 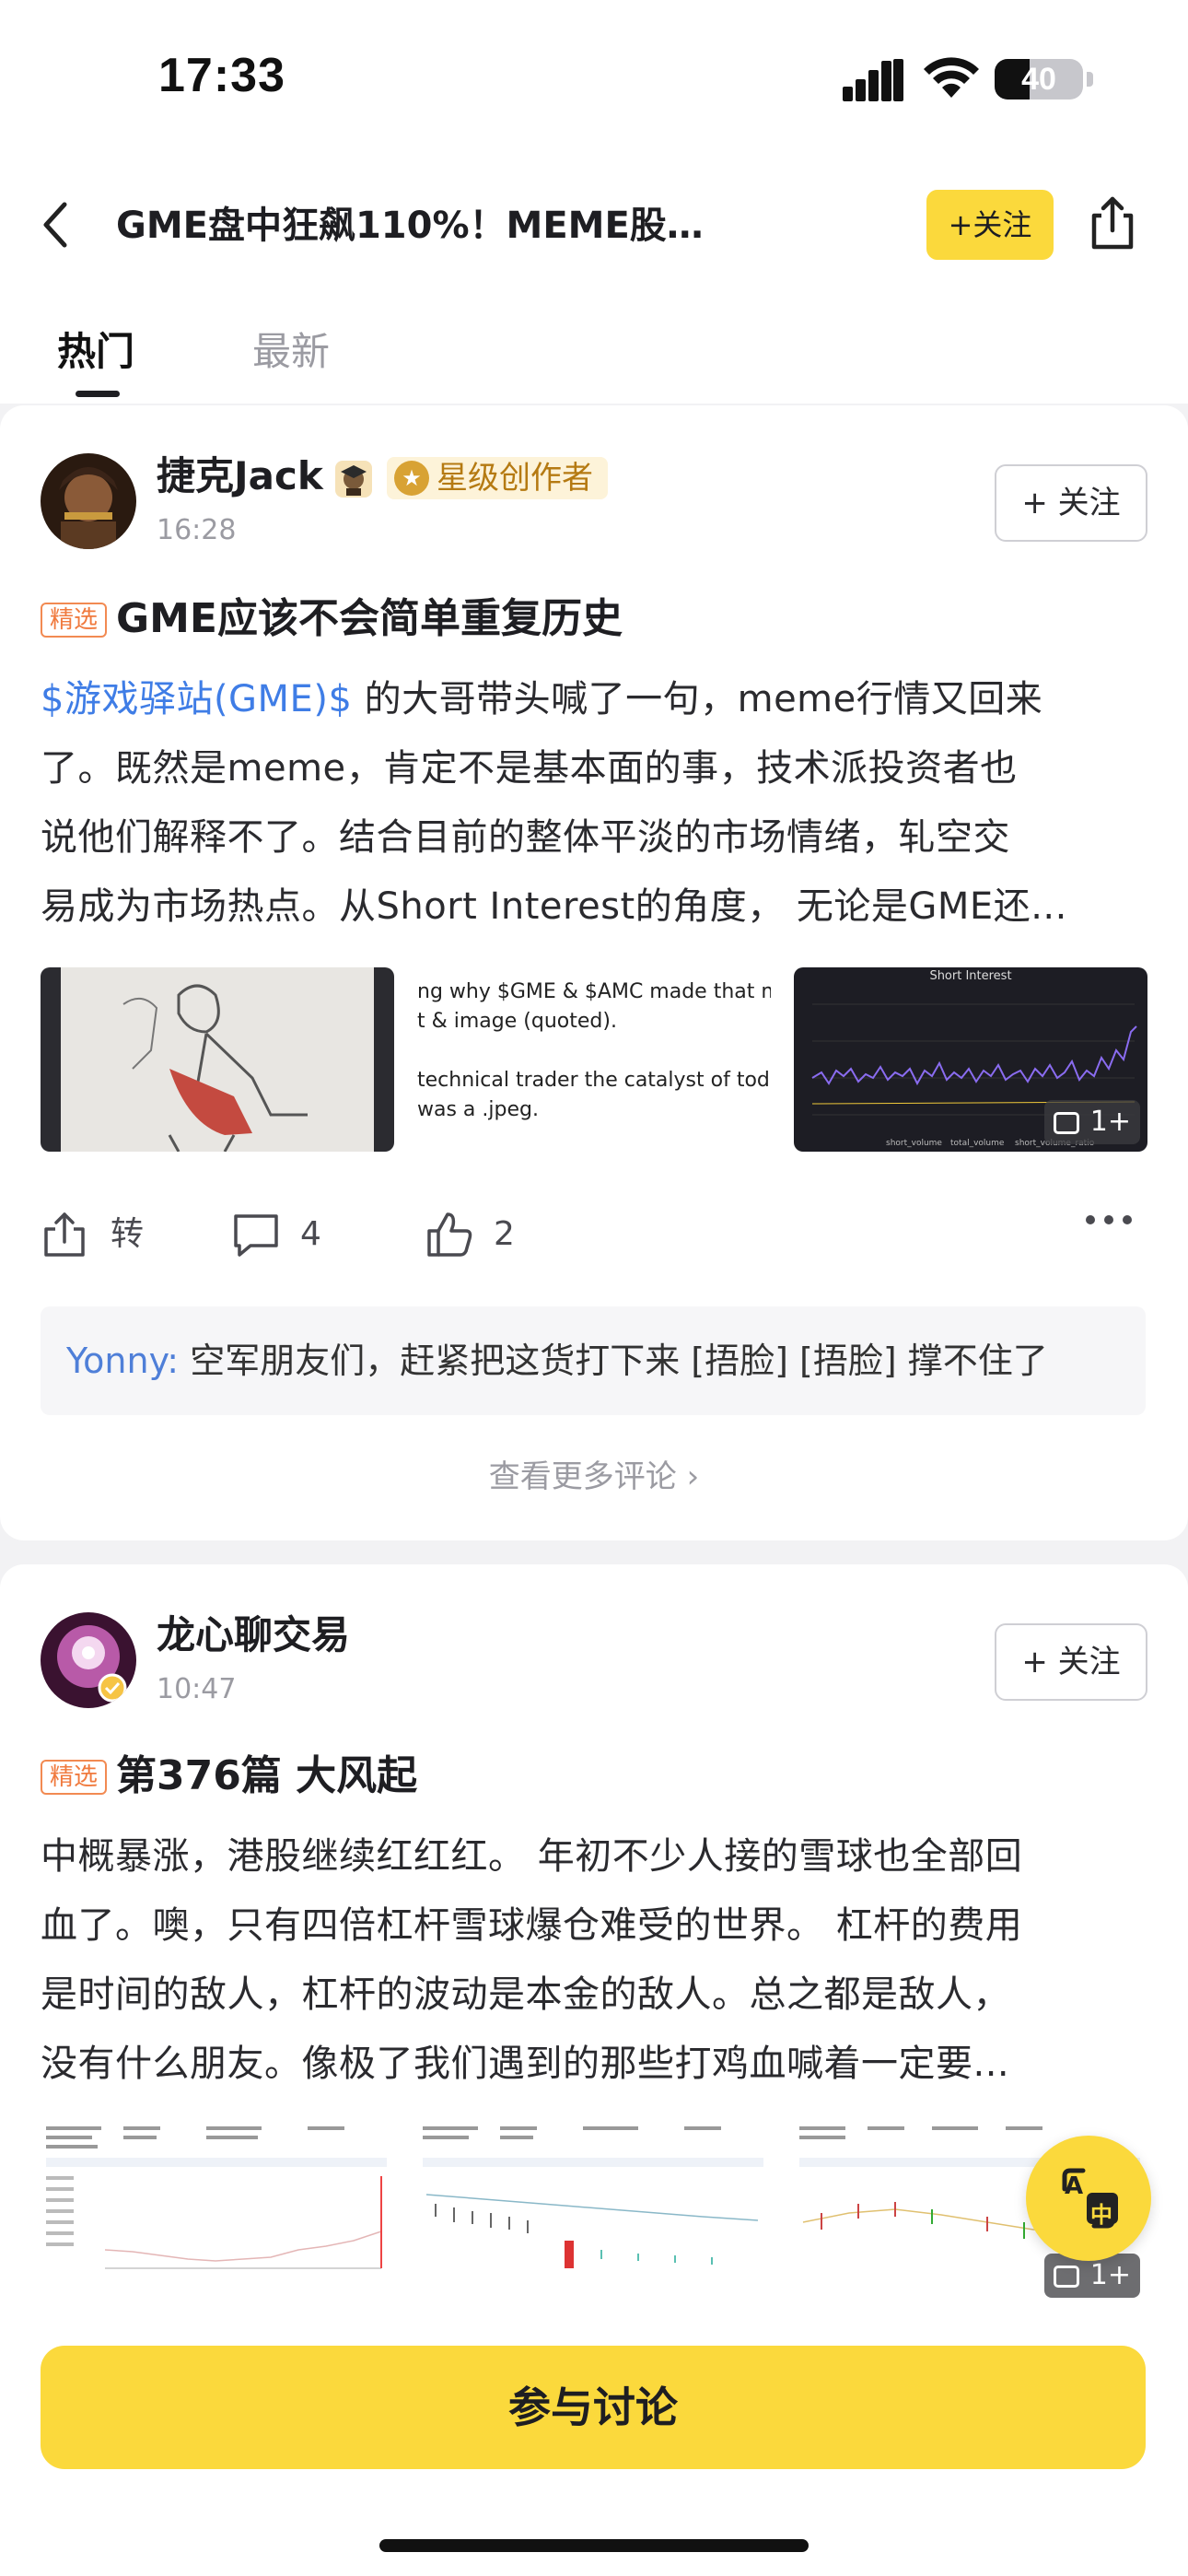 I want to click on comment-icon, so click(x=256, y=1235).